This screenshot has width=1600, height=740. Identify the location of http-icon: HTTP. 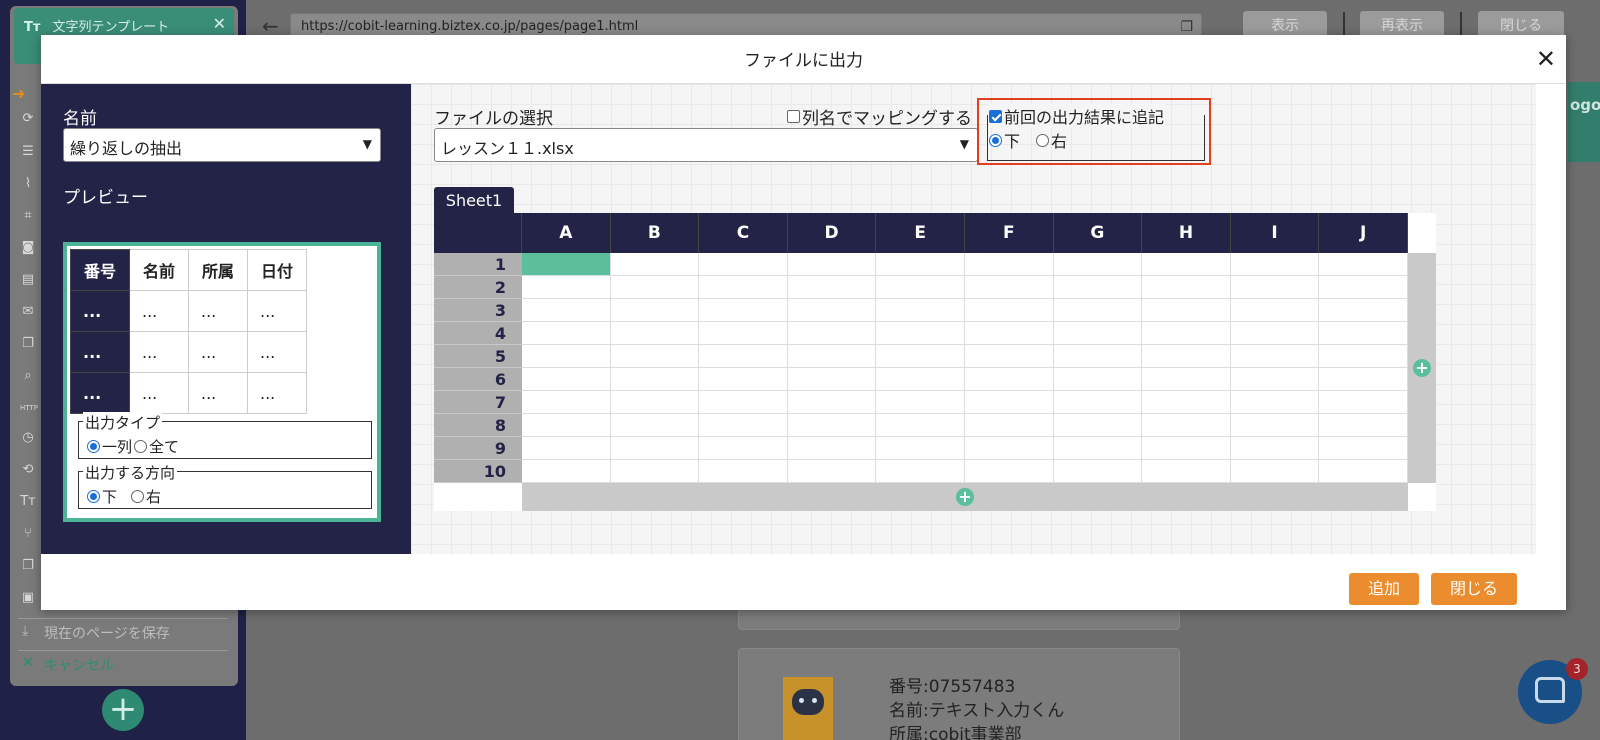
(29, 408).